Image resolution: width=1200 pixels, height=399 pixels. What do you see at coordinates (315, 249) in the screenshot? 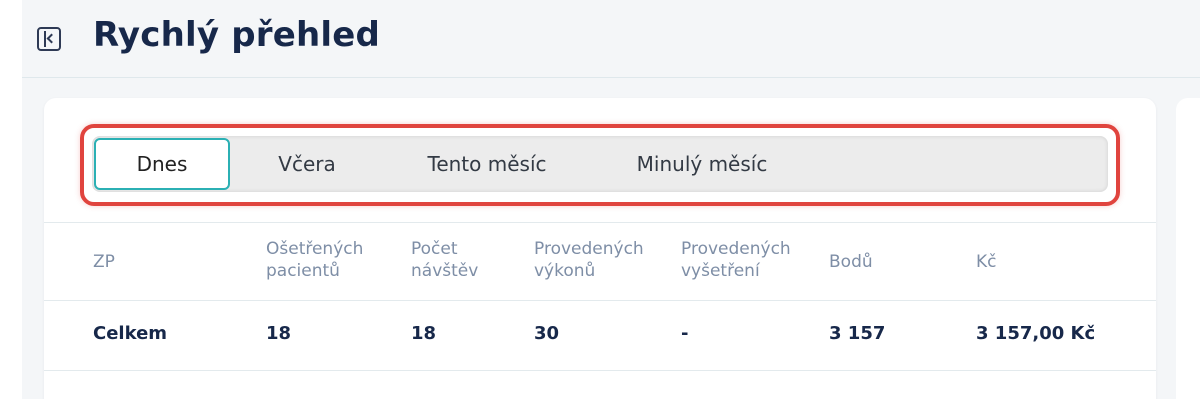
I see `col-header-line: Ošetřených` at bounding box center [315, 249].